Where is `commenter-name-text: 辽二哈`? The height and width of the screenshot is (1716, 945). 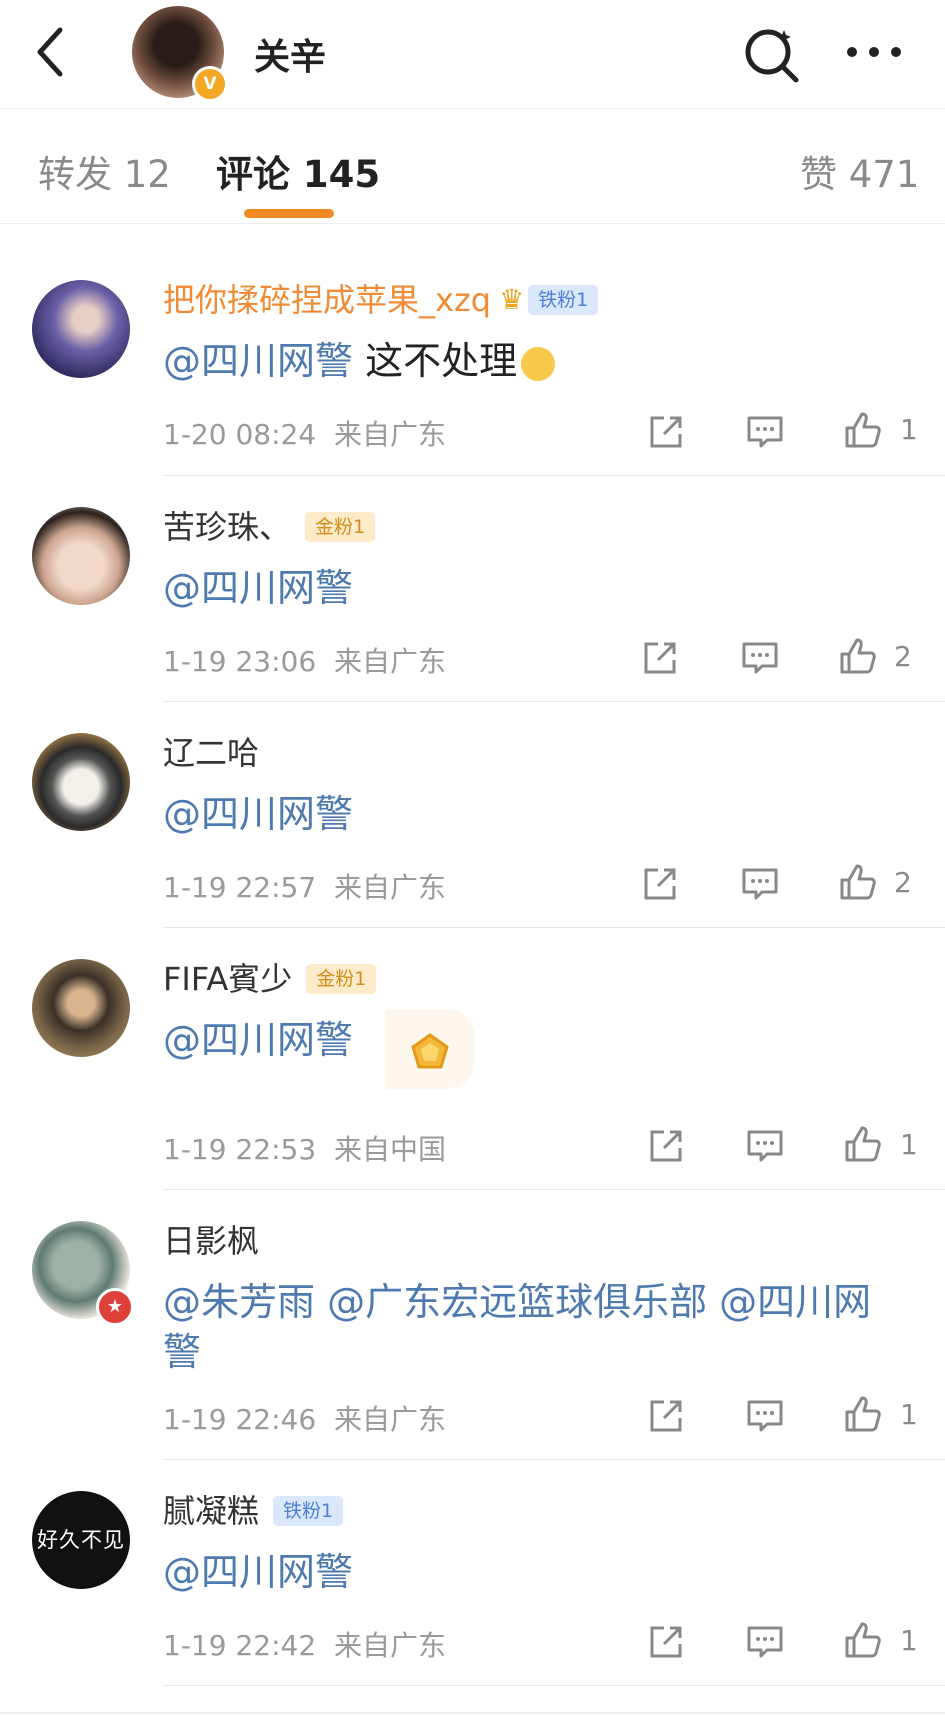
commenter-name-text: 辽二哈 is located at coordinates (211, 753).